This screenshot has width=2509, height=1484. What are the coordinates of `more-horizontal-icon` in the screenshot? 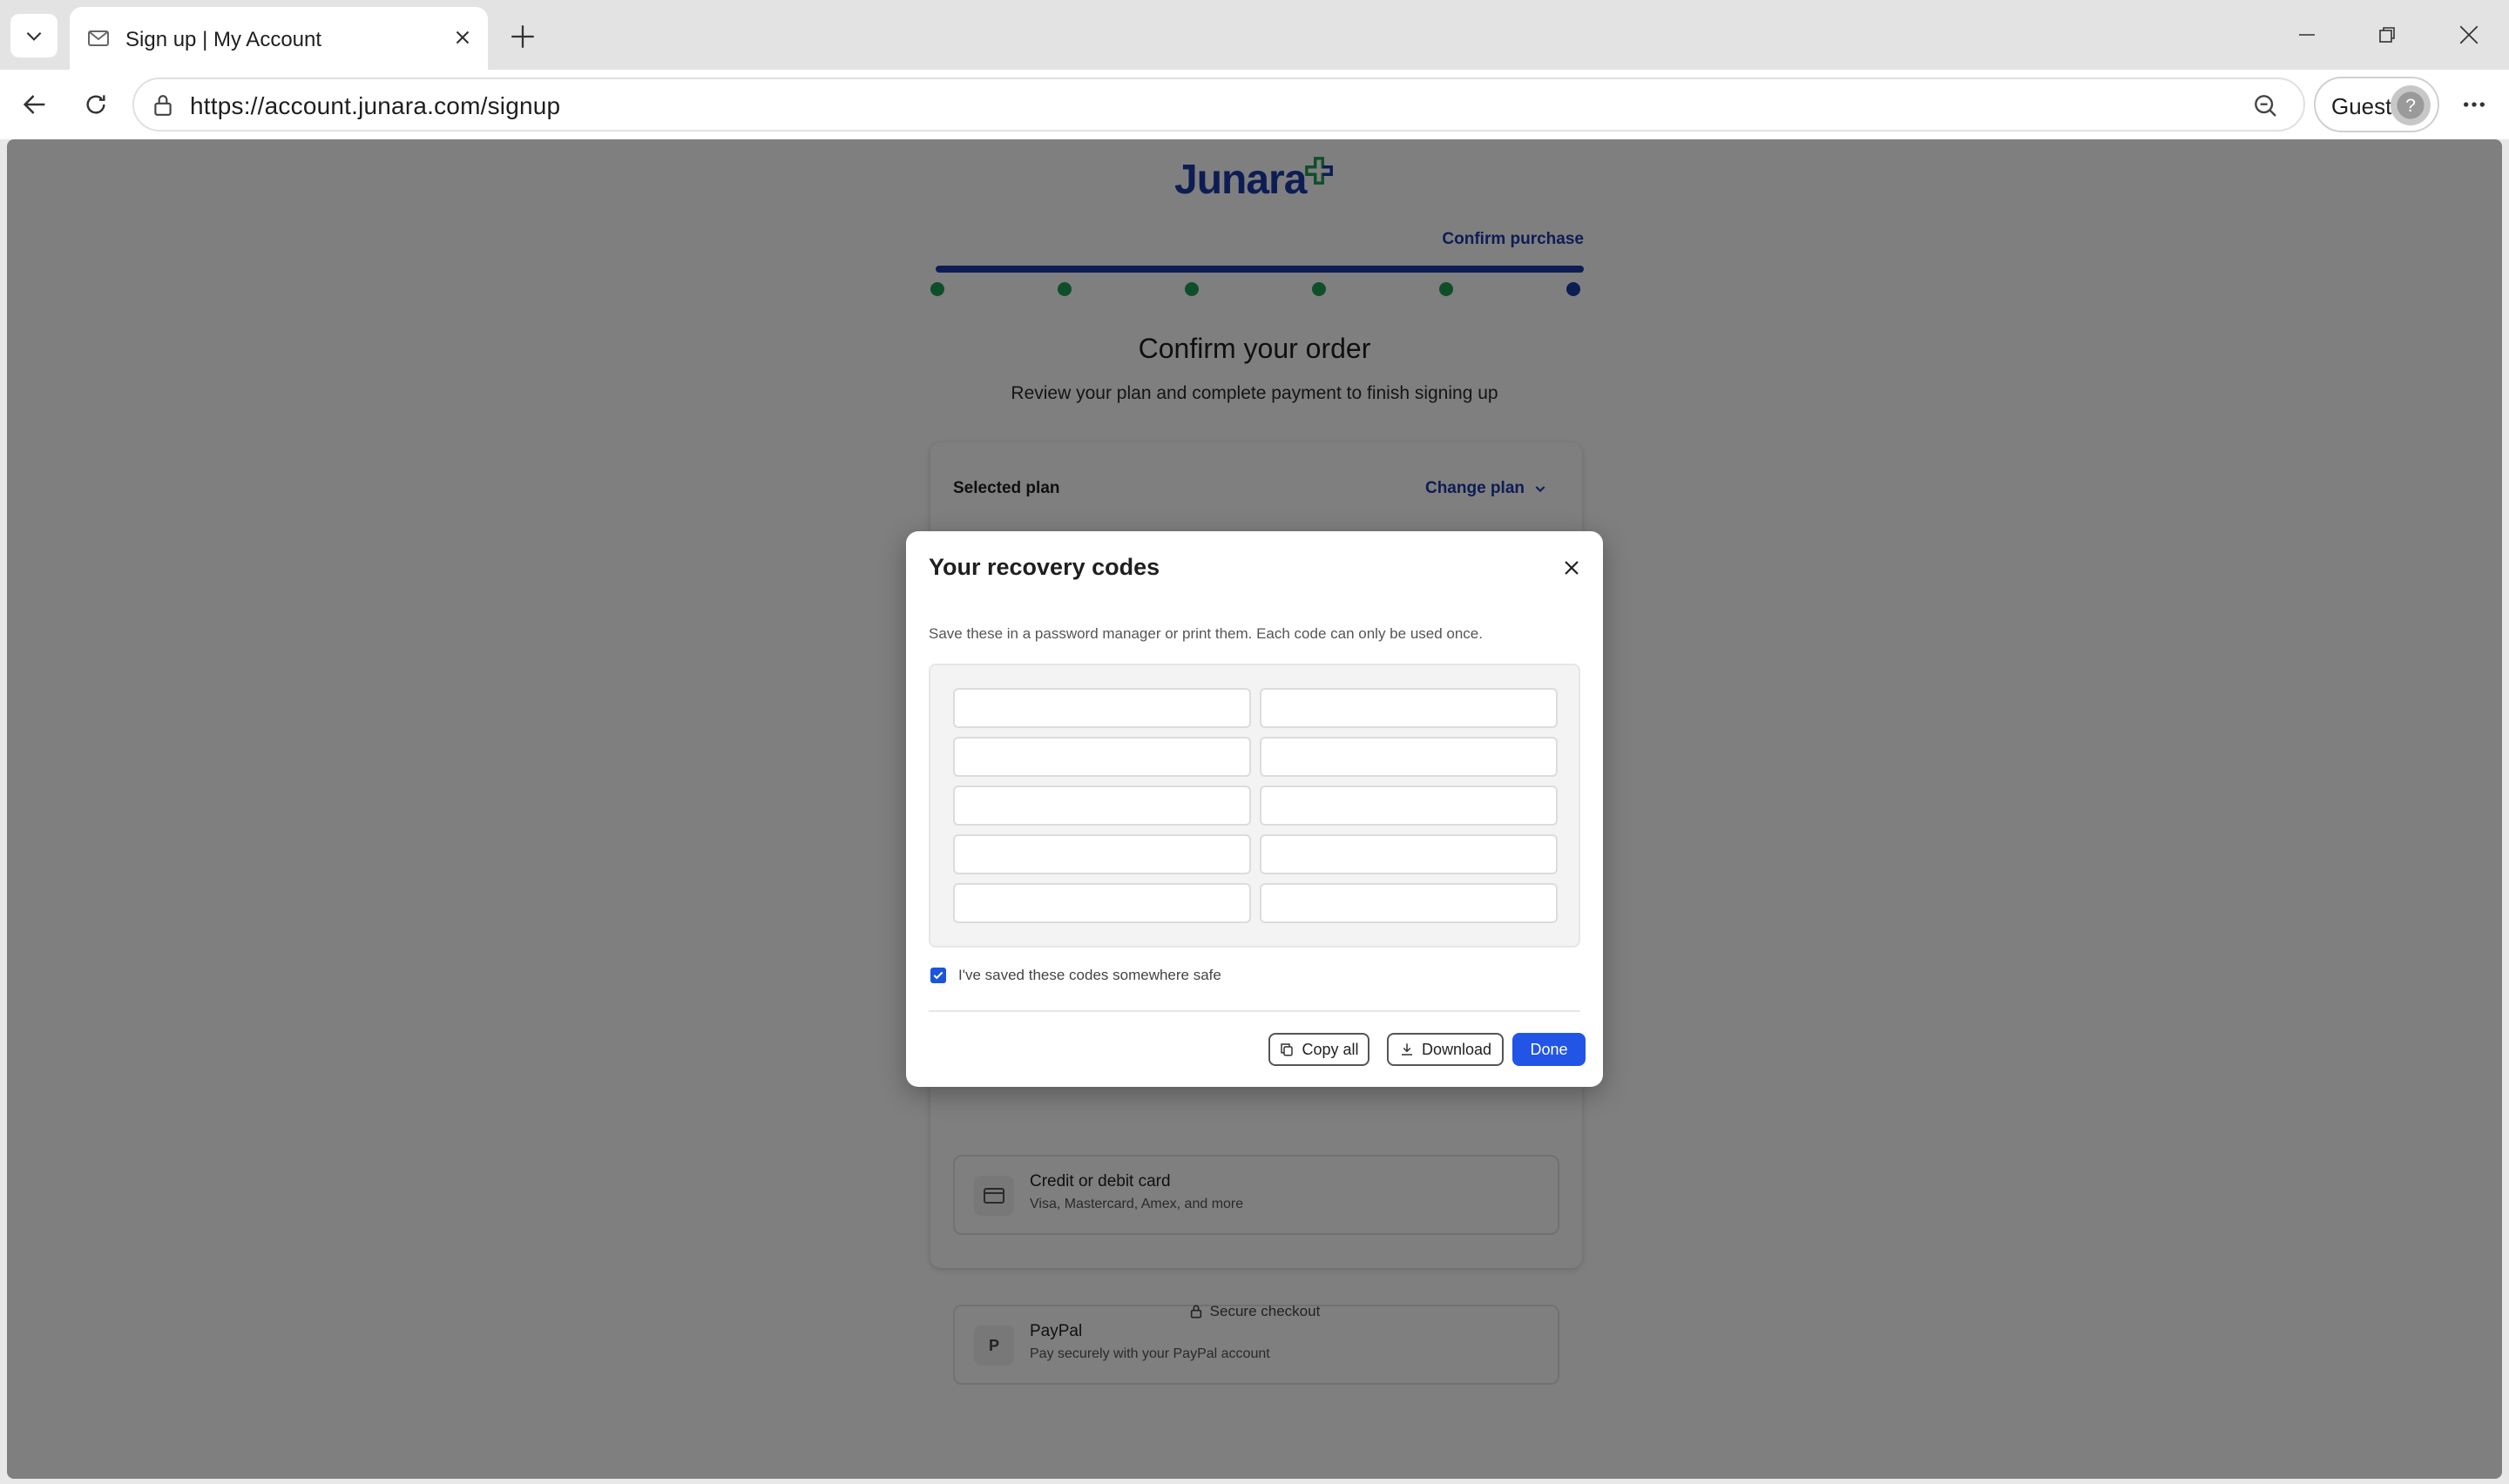 It's located at (2474, 104).